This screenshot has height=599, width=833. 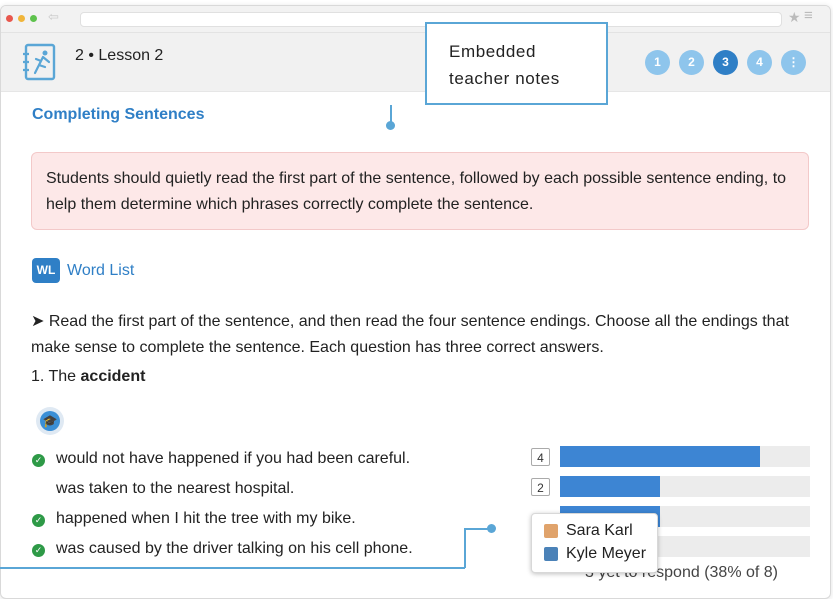 I want to click on step-1-button: 1, so click(x=657, y=62).